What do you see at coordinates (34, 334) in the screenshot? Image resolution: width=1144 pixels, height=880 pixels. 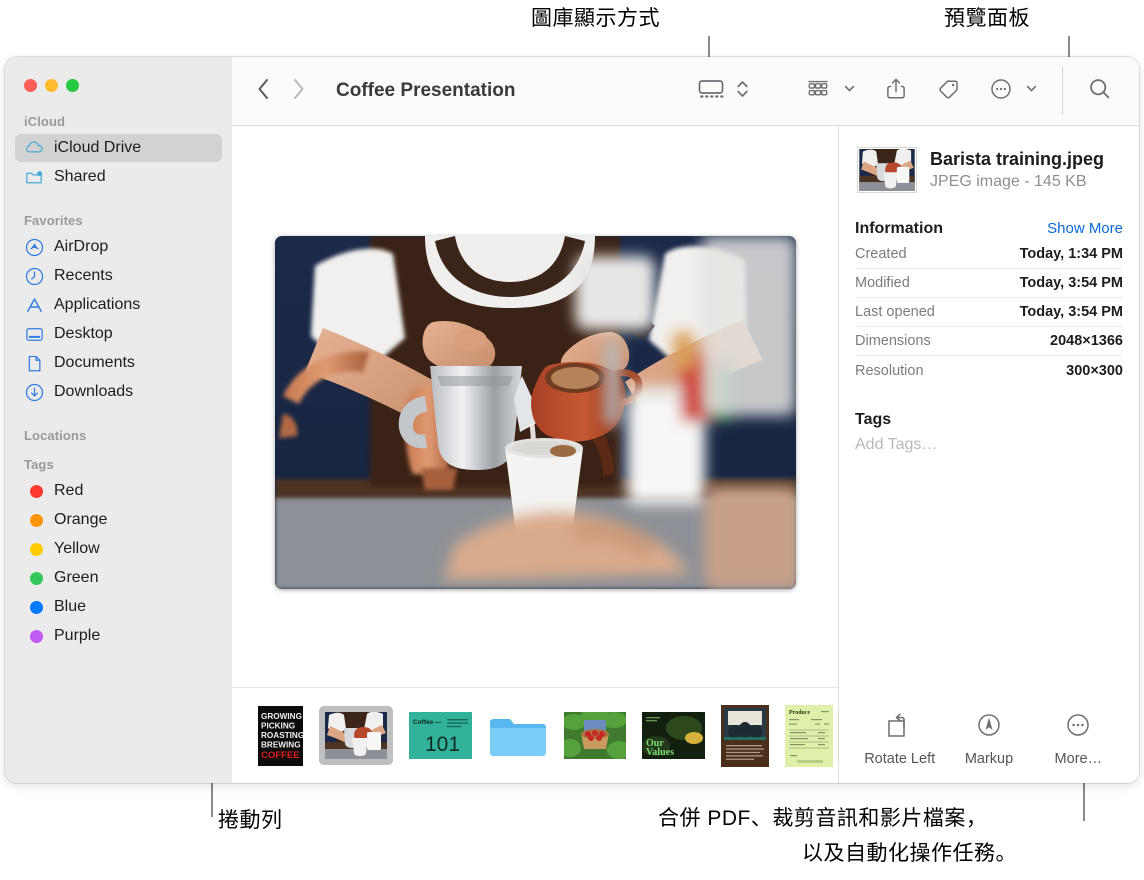 I see `desktop-icon` at bounding box center [34, 334].